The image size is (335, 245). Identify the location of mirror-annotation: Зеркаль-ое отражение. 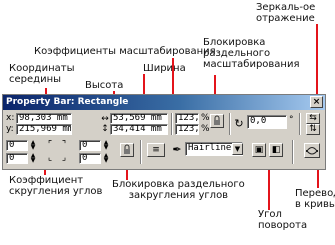
(286, 13).